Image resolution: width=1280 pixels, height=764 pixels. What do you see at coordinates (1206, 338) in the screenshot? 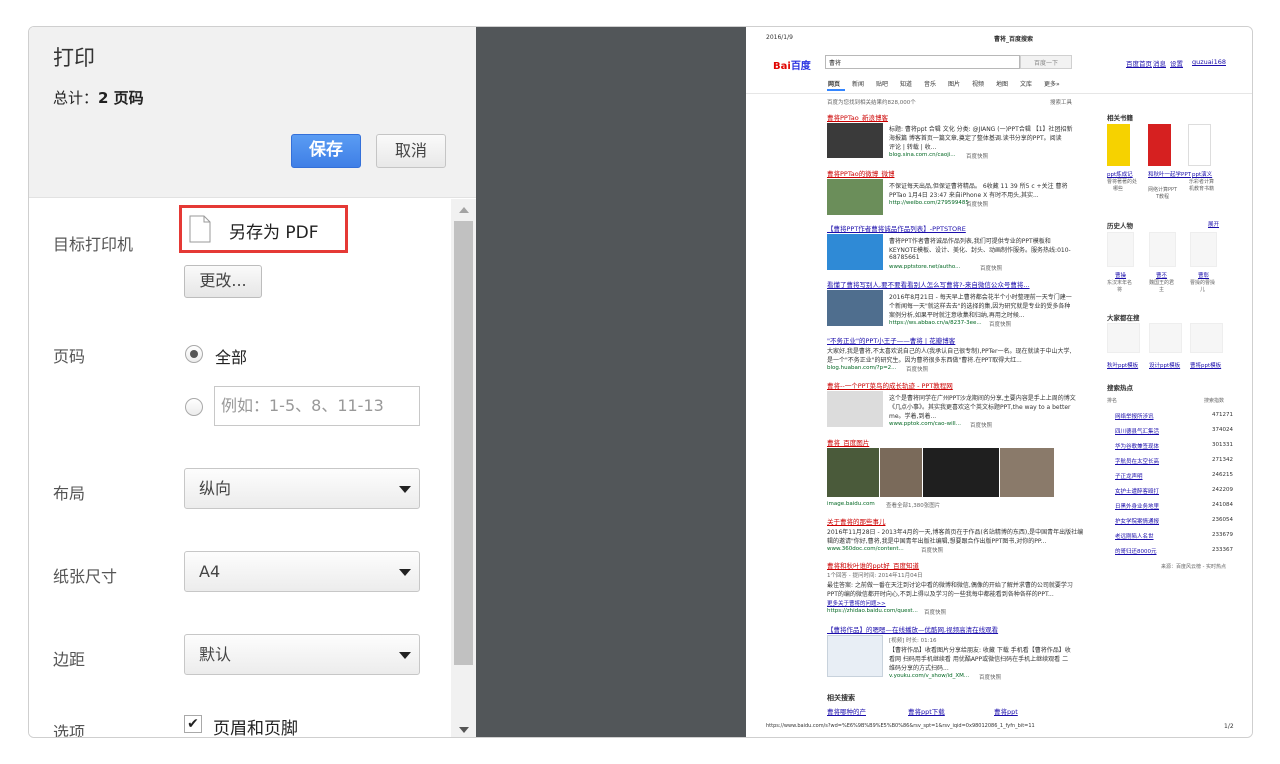
I see `preview-also-thumb` at bounding box center [1206, 338].